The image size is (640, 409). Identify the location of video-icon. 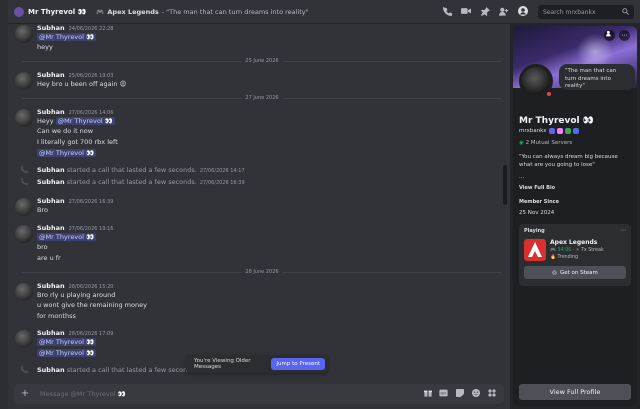
(466, 11).